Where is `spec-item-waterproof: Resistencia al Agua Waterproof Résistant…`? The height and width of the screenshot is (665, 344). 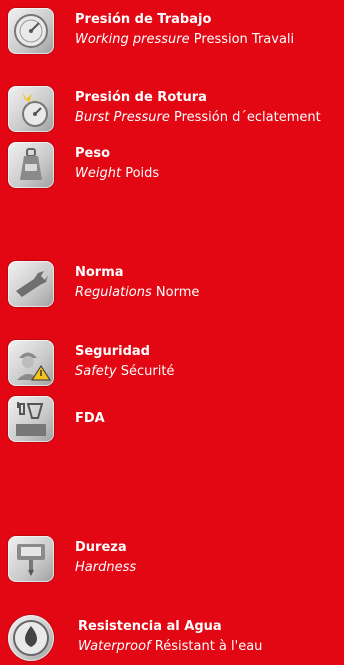 spec-item-waterproof: Resistencia al Agua Waterproof Résistant… is located at coordinates (172, 640).